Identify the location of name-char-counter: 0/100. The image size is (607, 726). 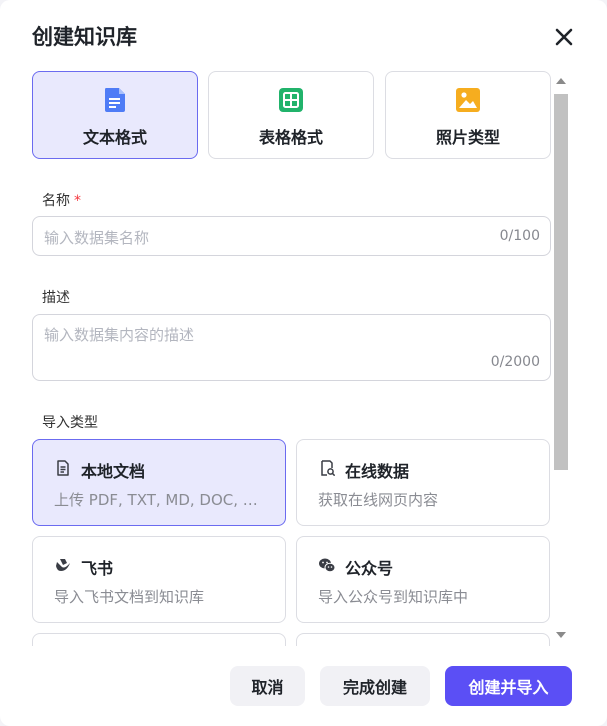
(519, 236).